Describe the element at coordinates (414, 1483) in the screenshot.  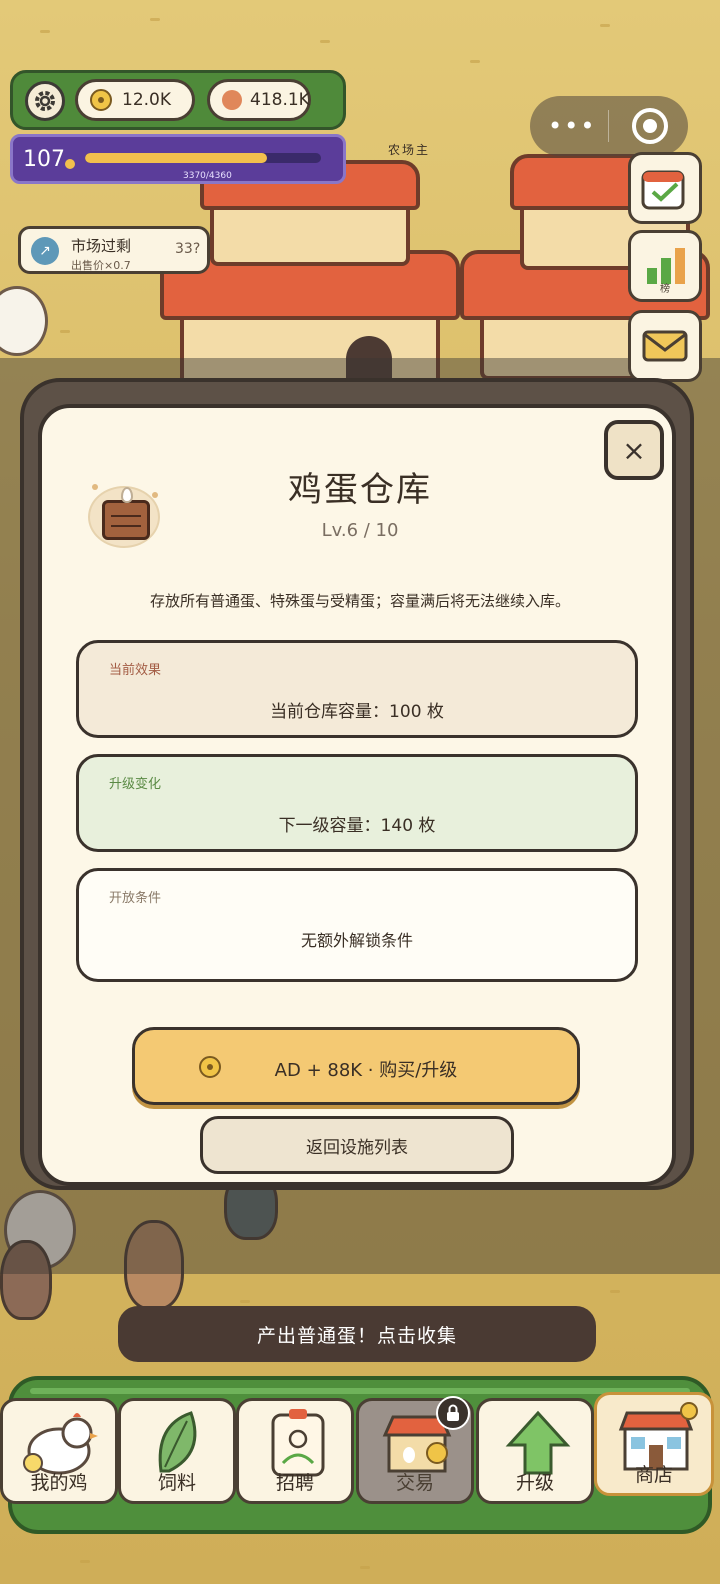
I see `tab-label: 交易` at that location.